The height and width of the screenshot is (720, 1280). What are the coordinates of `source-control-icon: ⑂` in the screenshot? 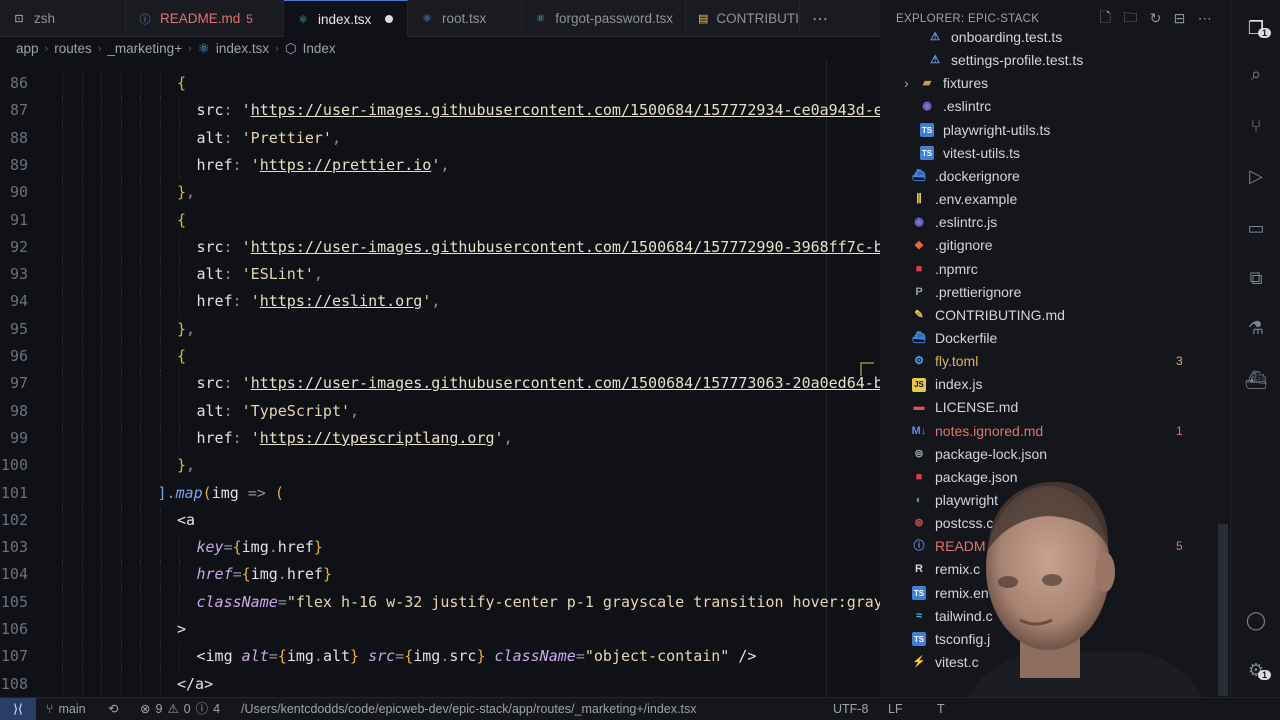 It's located at (1256, 126).